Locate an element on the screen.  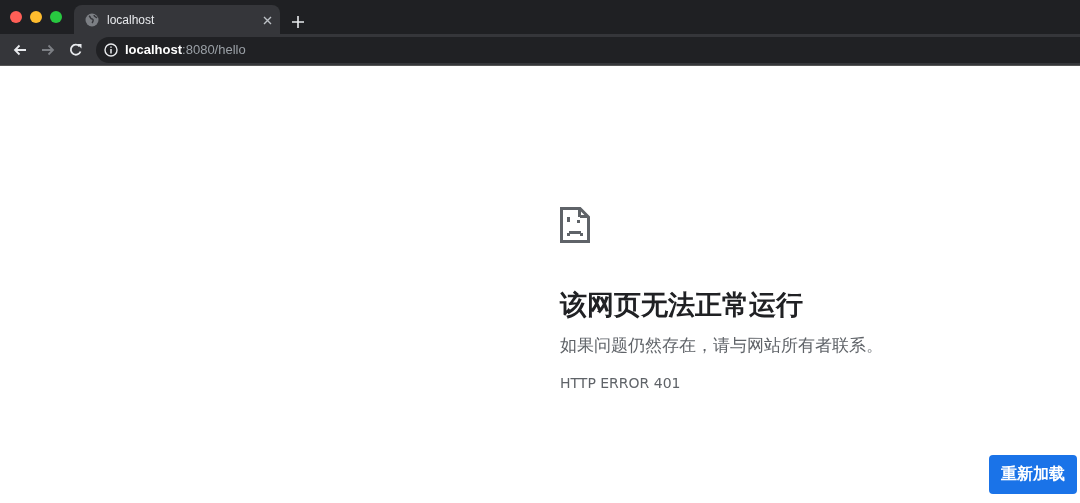
error-message: 如果问题仍然存在，请与网站所有者联系。 is located at coordinates (721, 346).